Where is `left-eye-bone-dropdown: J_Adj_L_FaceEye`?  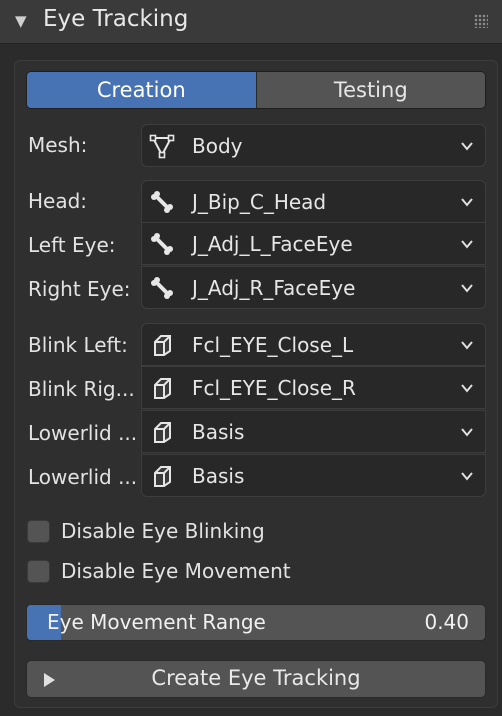 left-eye-bone-dropdown: J_Adj_L_FaceEye is located at coordinates (313, 243).